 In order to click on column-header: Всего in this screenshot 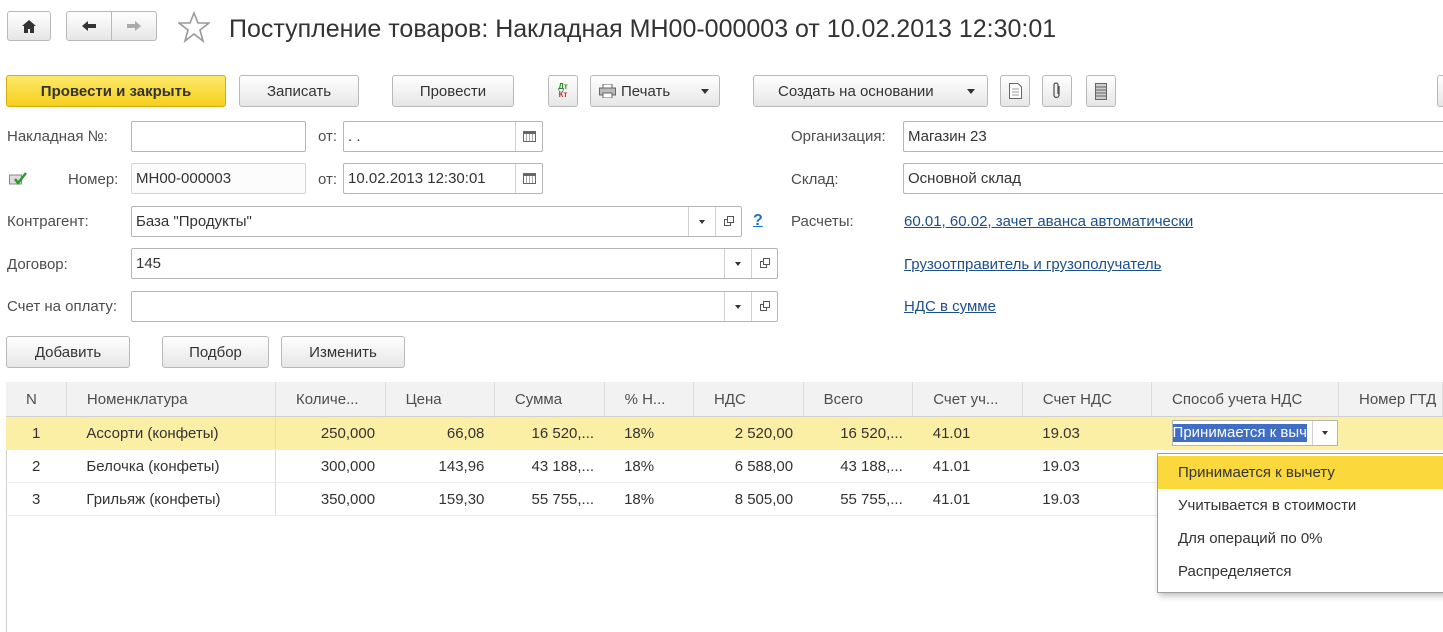, I will do `click(858, 399)`.